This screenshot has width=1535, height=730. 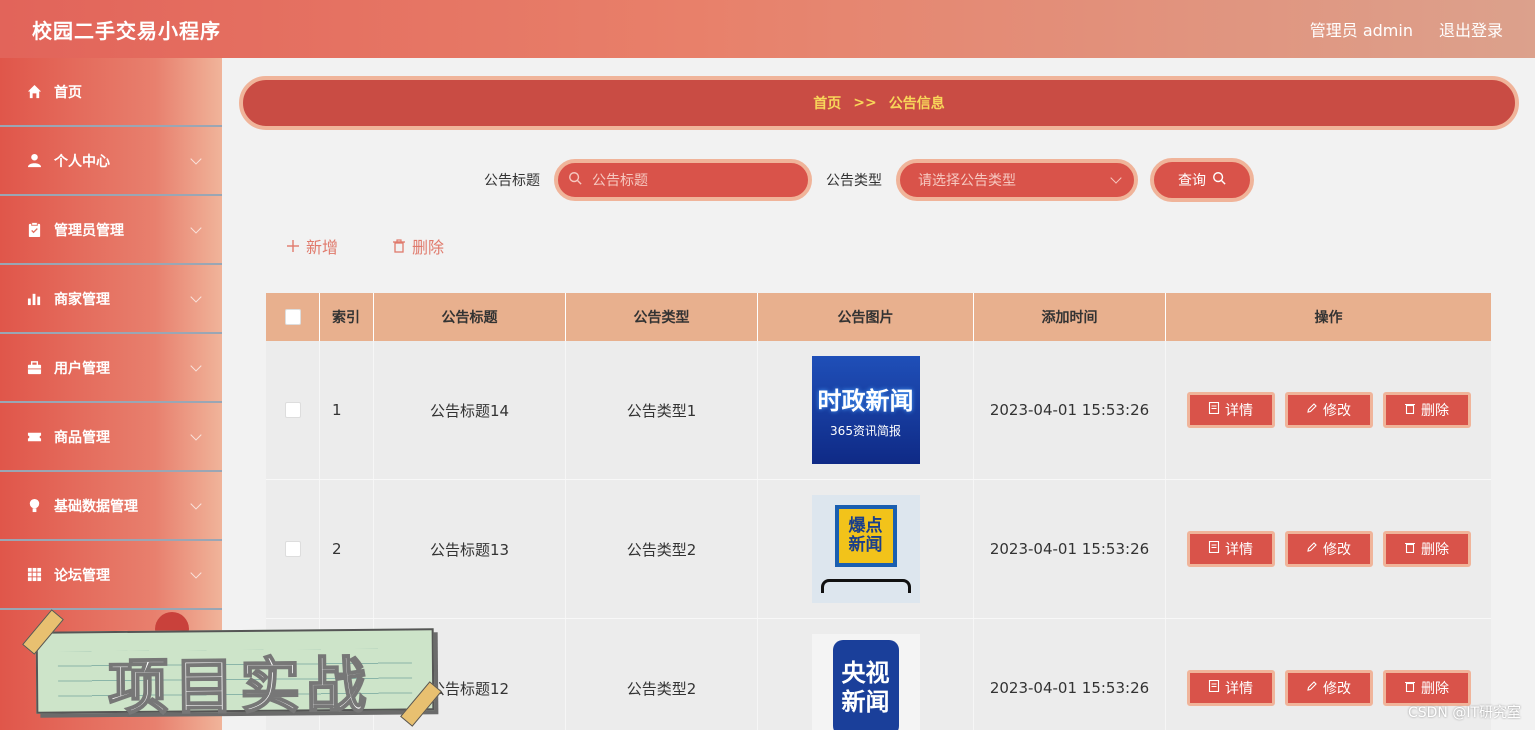 What do you see at coordinates (34, 161) in the screenshot?
I see `user-icon` at bounding box center [34, 161].